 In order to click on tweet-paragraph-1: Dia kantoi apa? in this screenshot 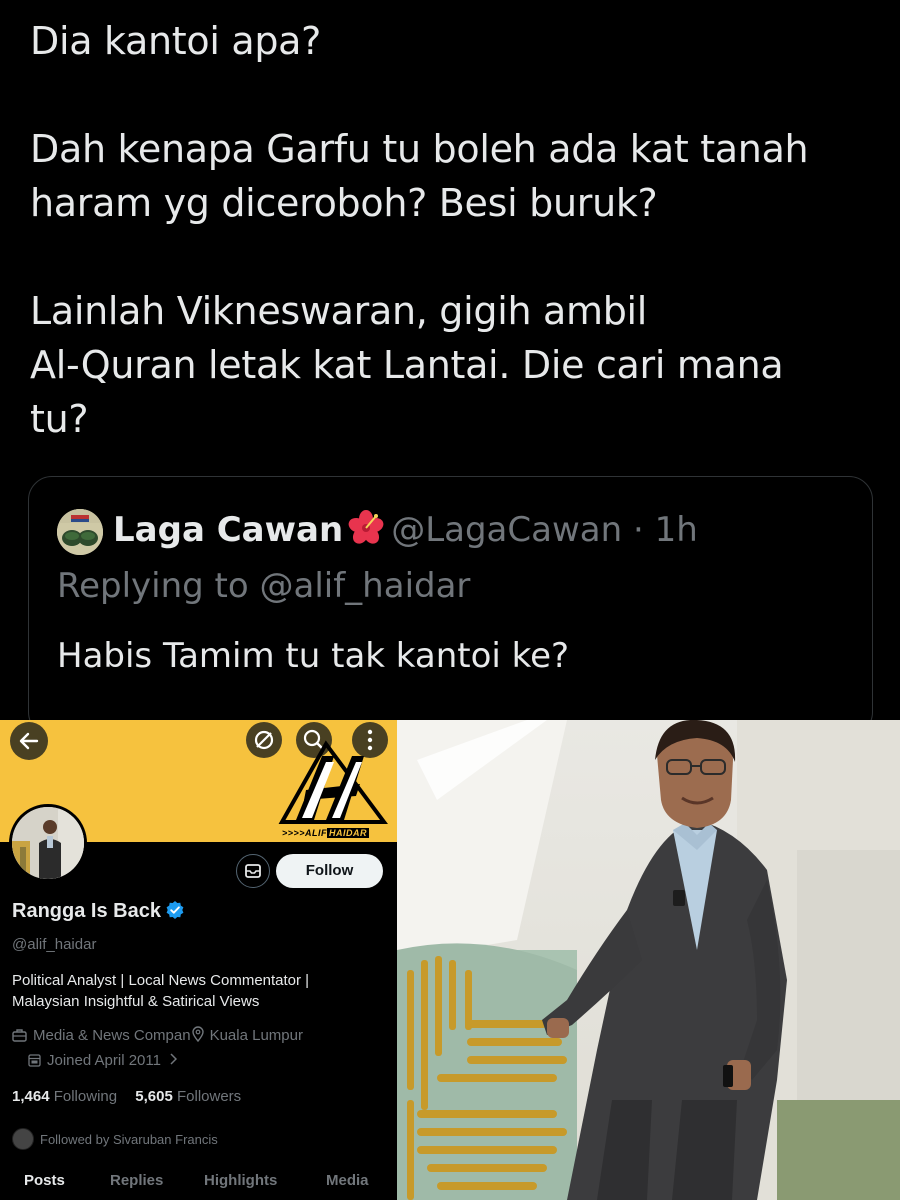, I will do `click(176, 41)`.